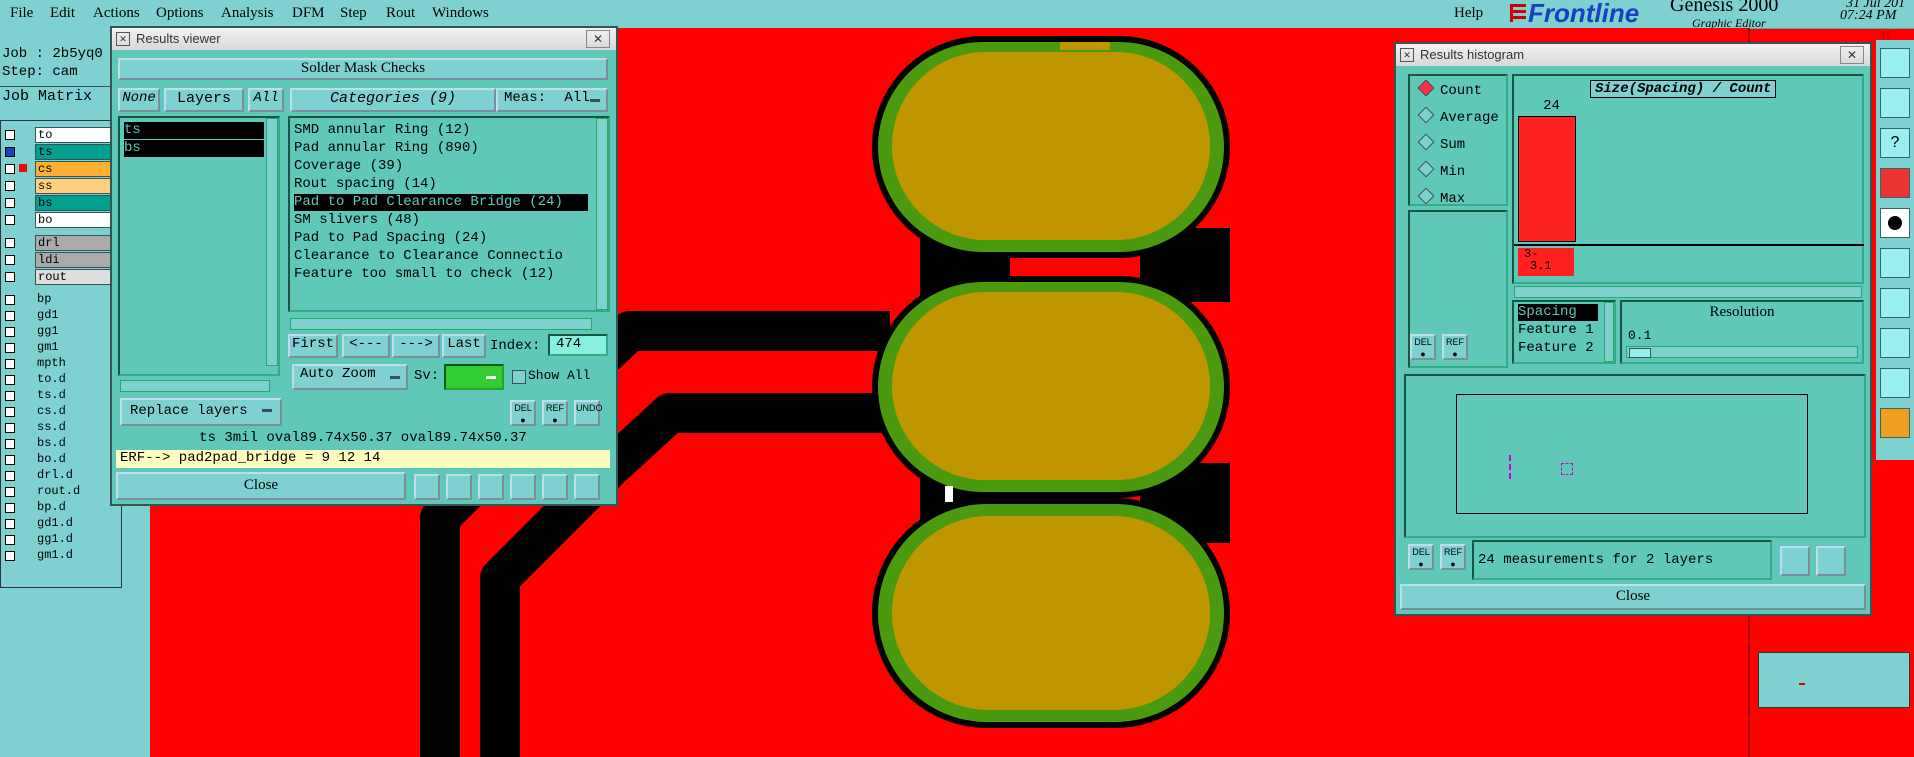  I want to click on mode-radio-average: Average, so click(1458, 116).